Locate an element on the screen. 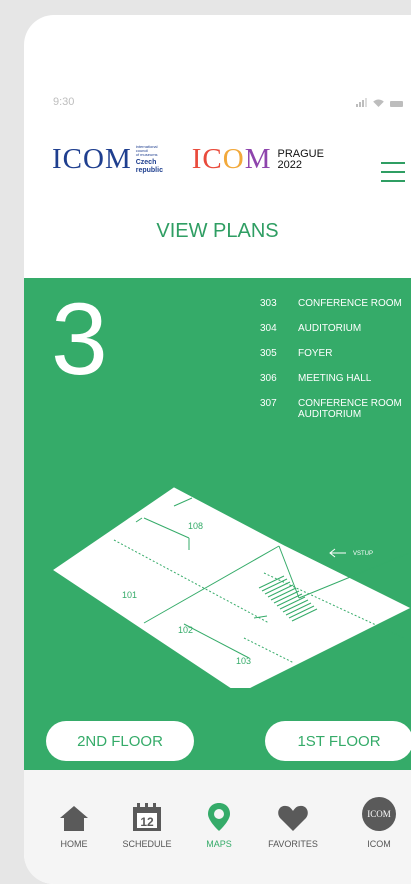  floor-number: 3 is located at coordinates (79, 339).